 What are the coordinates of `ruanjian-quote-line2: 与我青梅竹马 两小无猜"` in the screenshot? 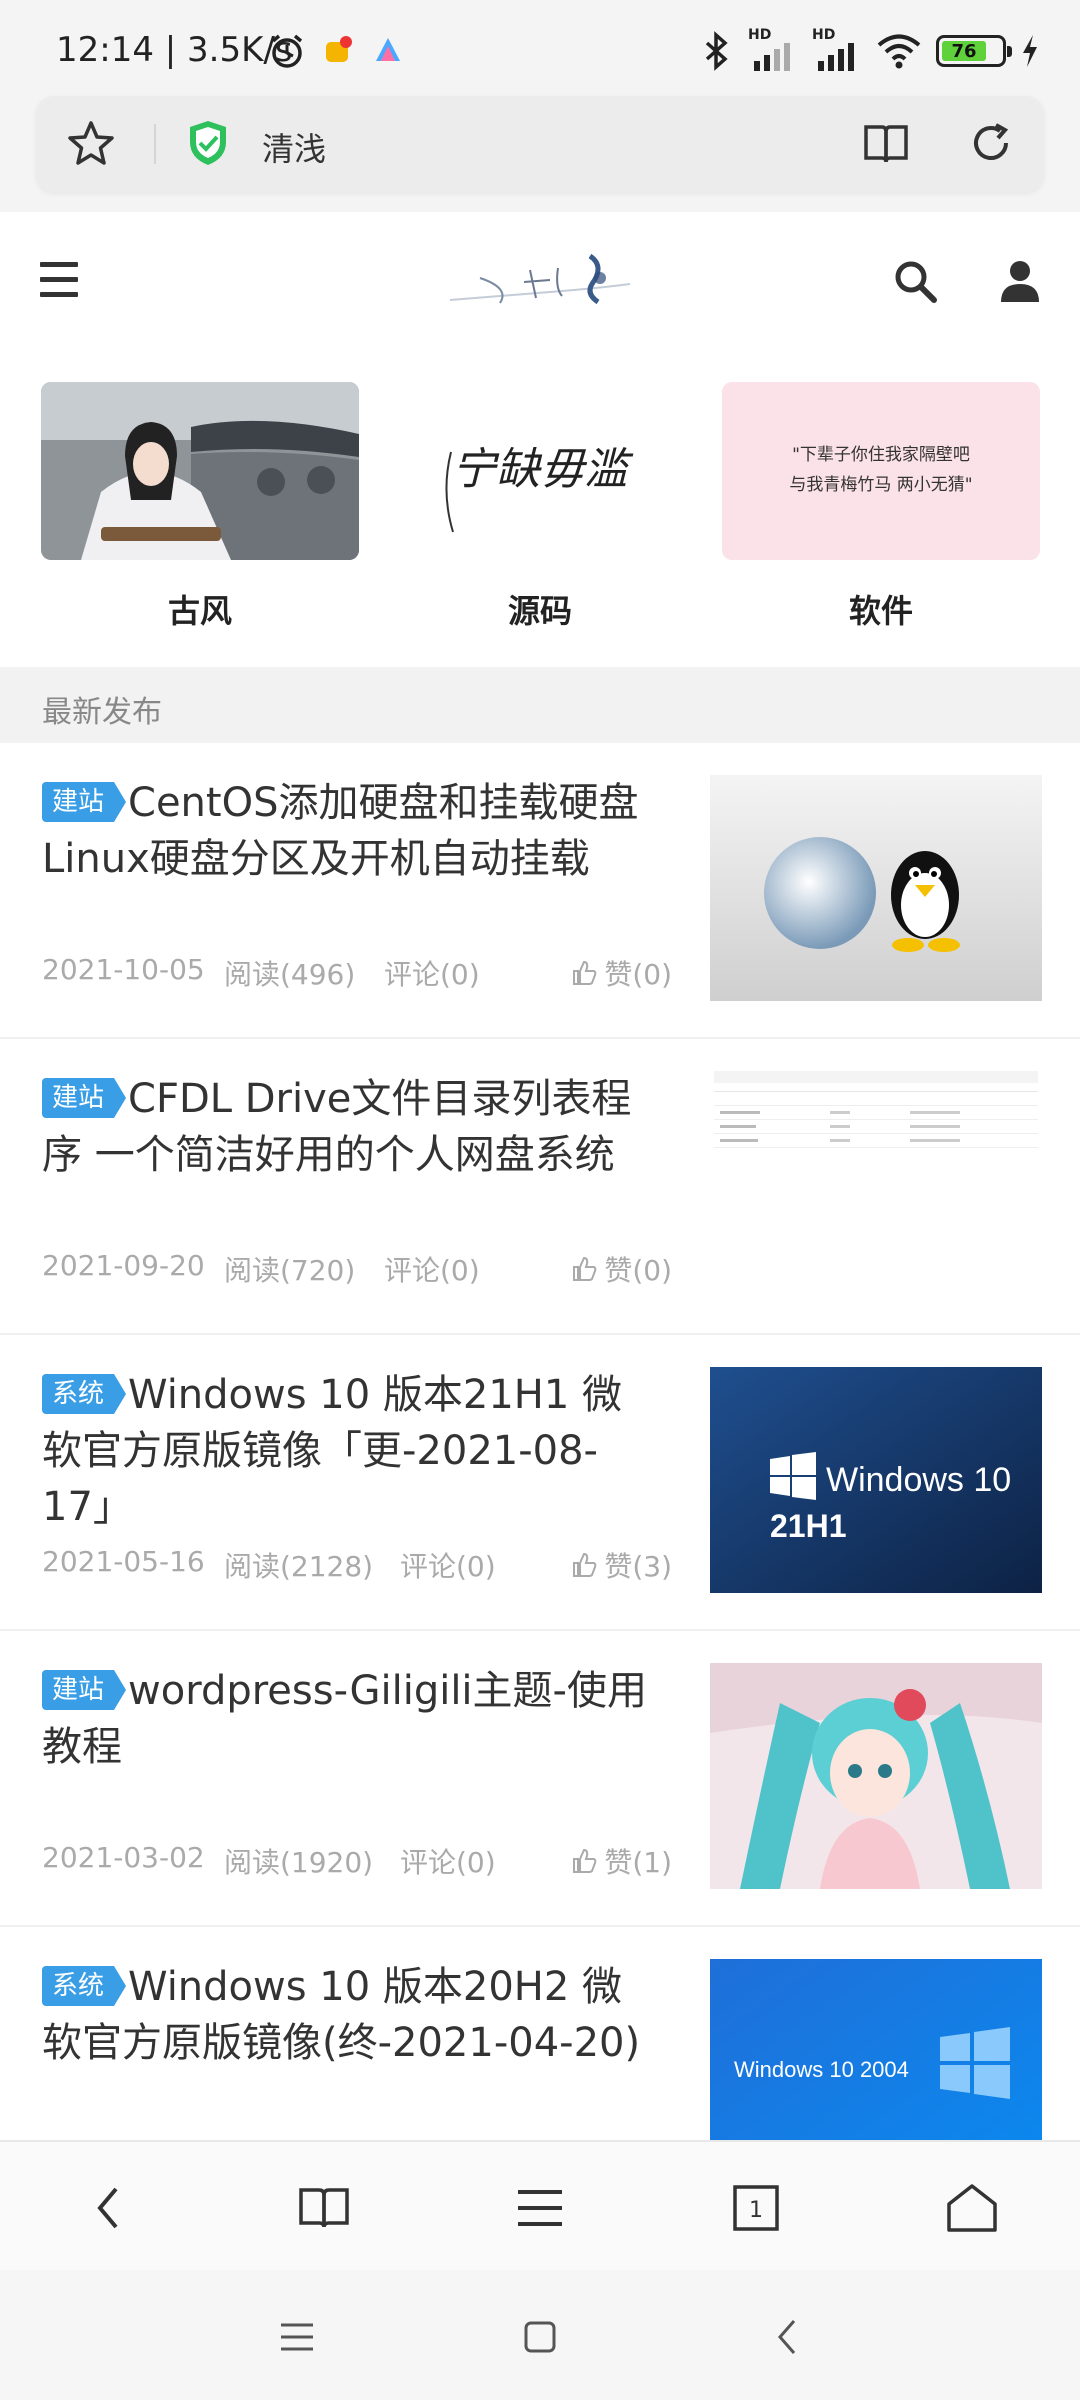 It's located at (880, 485).